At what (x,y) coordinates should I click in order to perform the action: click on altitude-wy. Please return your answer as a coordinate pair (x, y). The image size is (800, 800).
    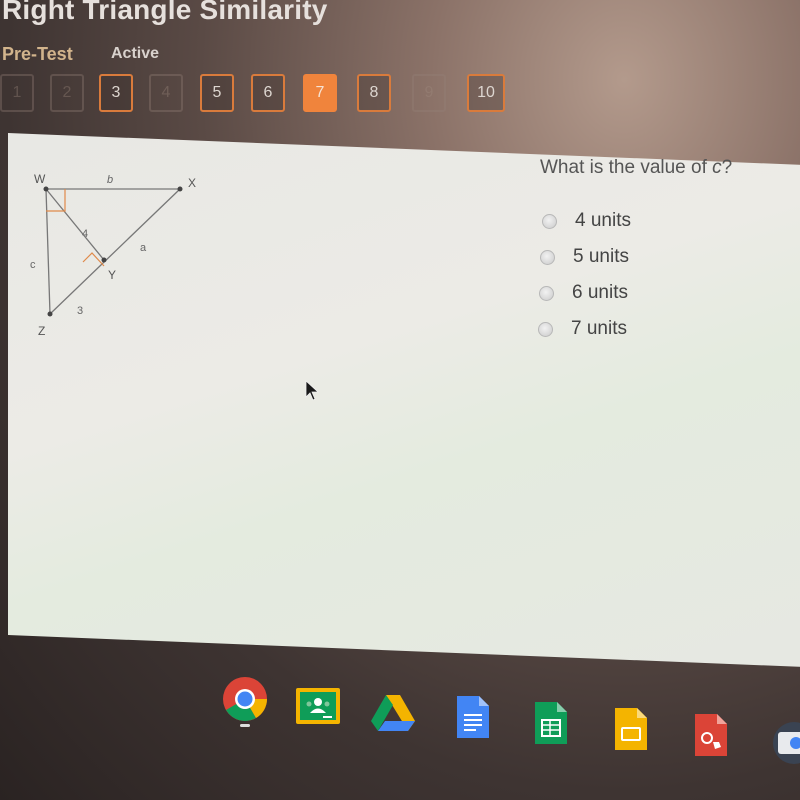
    Looking at the image, I should click on (75, 224).